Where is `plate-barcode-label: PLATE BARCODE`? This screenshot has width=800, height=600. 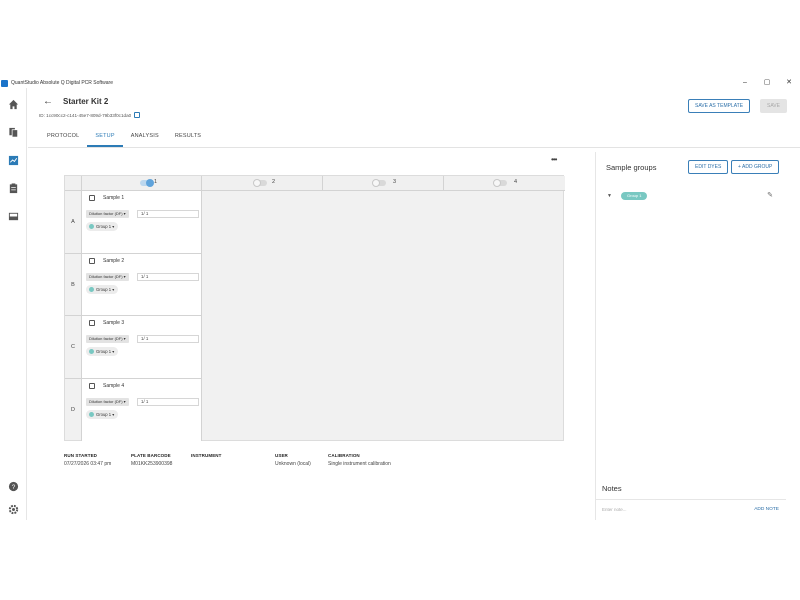 plate-barcode-label: PLATE BARCODE is located at coordinates (151, 455).